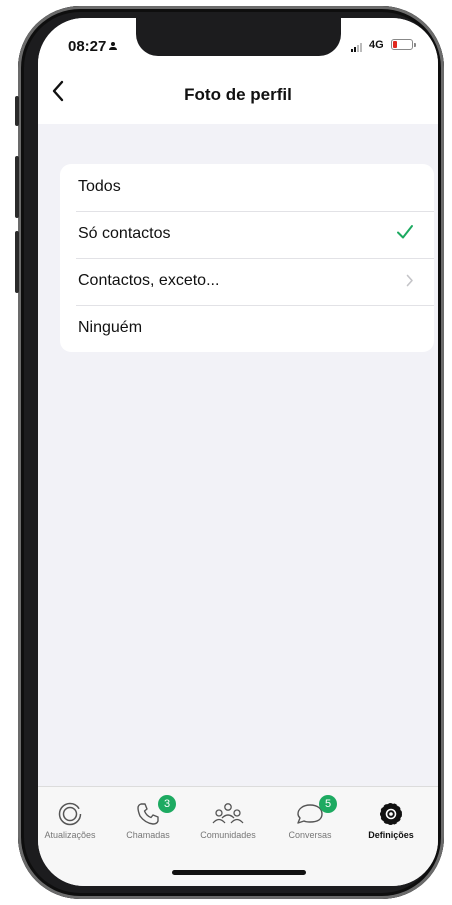 Image resolution: width=452 pixels, height=905 pixels. Describe the element at coordinates (93, 46) in the screenshot. I see `status-time: 08:27` at that location.